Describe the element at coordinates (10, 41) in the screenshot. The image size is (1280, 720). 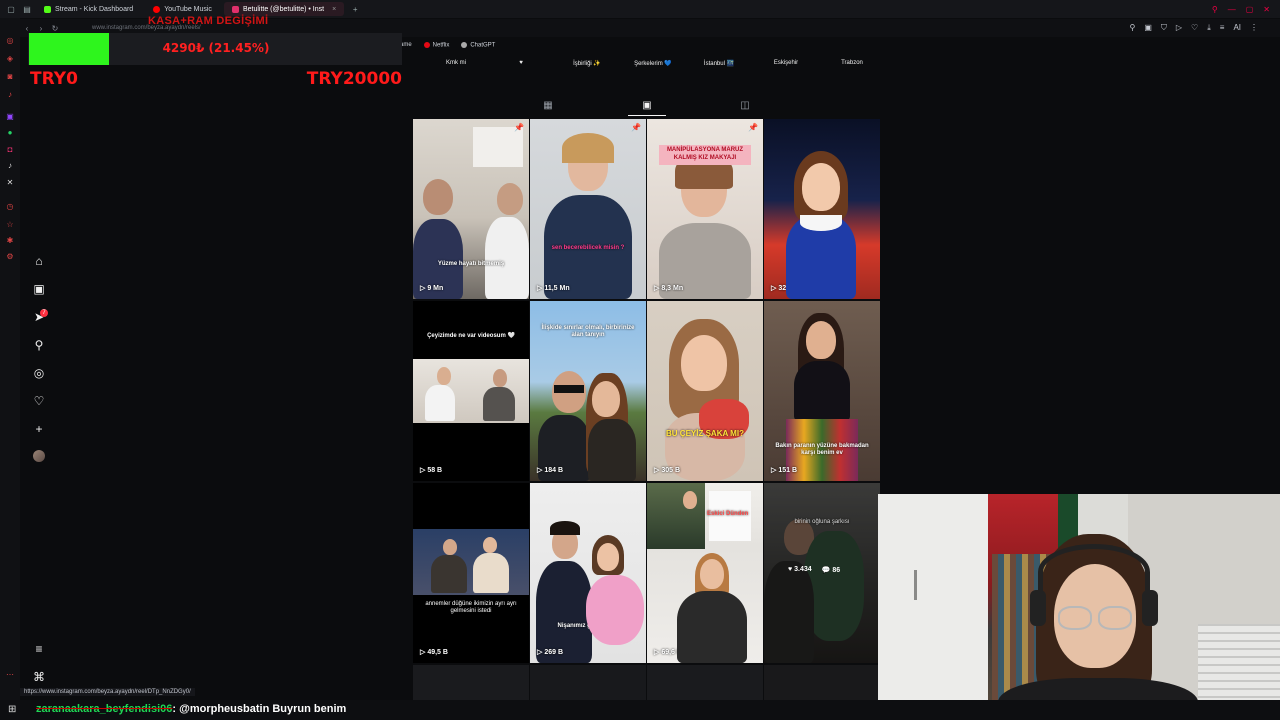
I see `opera-icon: ◎` at that location.